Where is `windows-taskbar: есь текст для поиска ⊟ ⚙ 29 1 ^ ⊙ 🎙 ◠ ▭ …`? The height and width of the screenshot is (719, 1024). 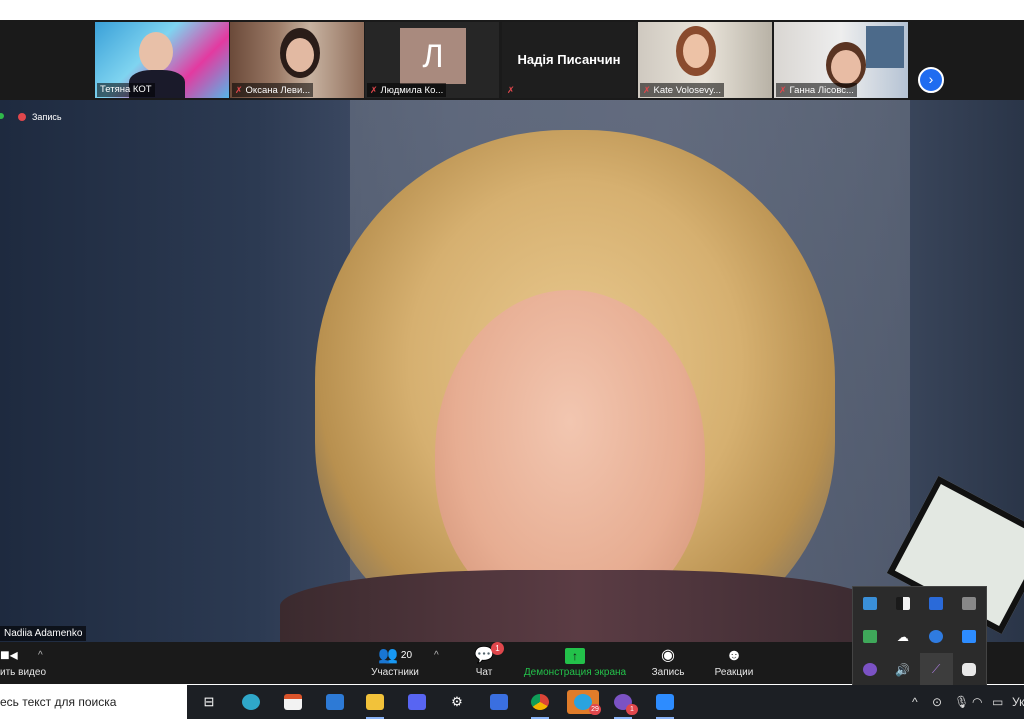 windows-taskbar: есь текст для поиска ⊟ ⚙ 29 1 ^ ⊙ 🎙 ◠ ▭ … is located at coordinates (512, 702).